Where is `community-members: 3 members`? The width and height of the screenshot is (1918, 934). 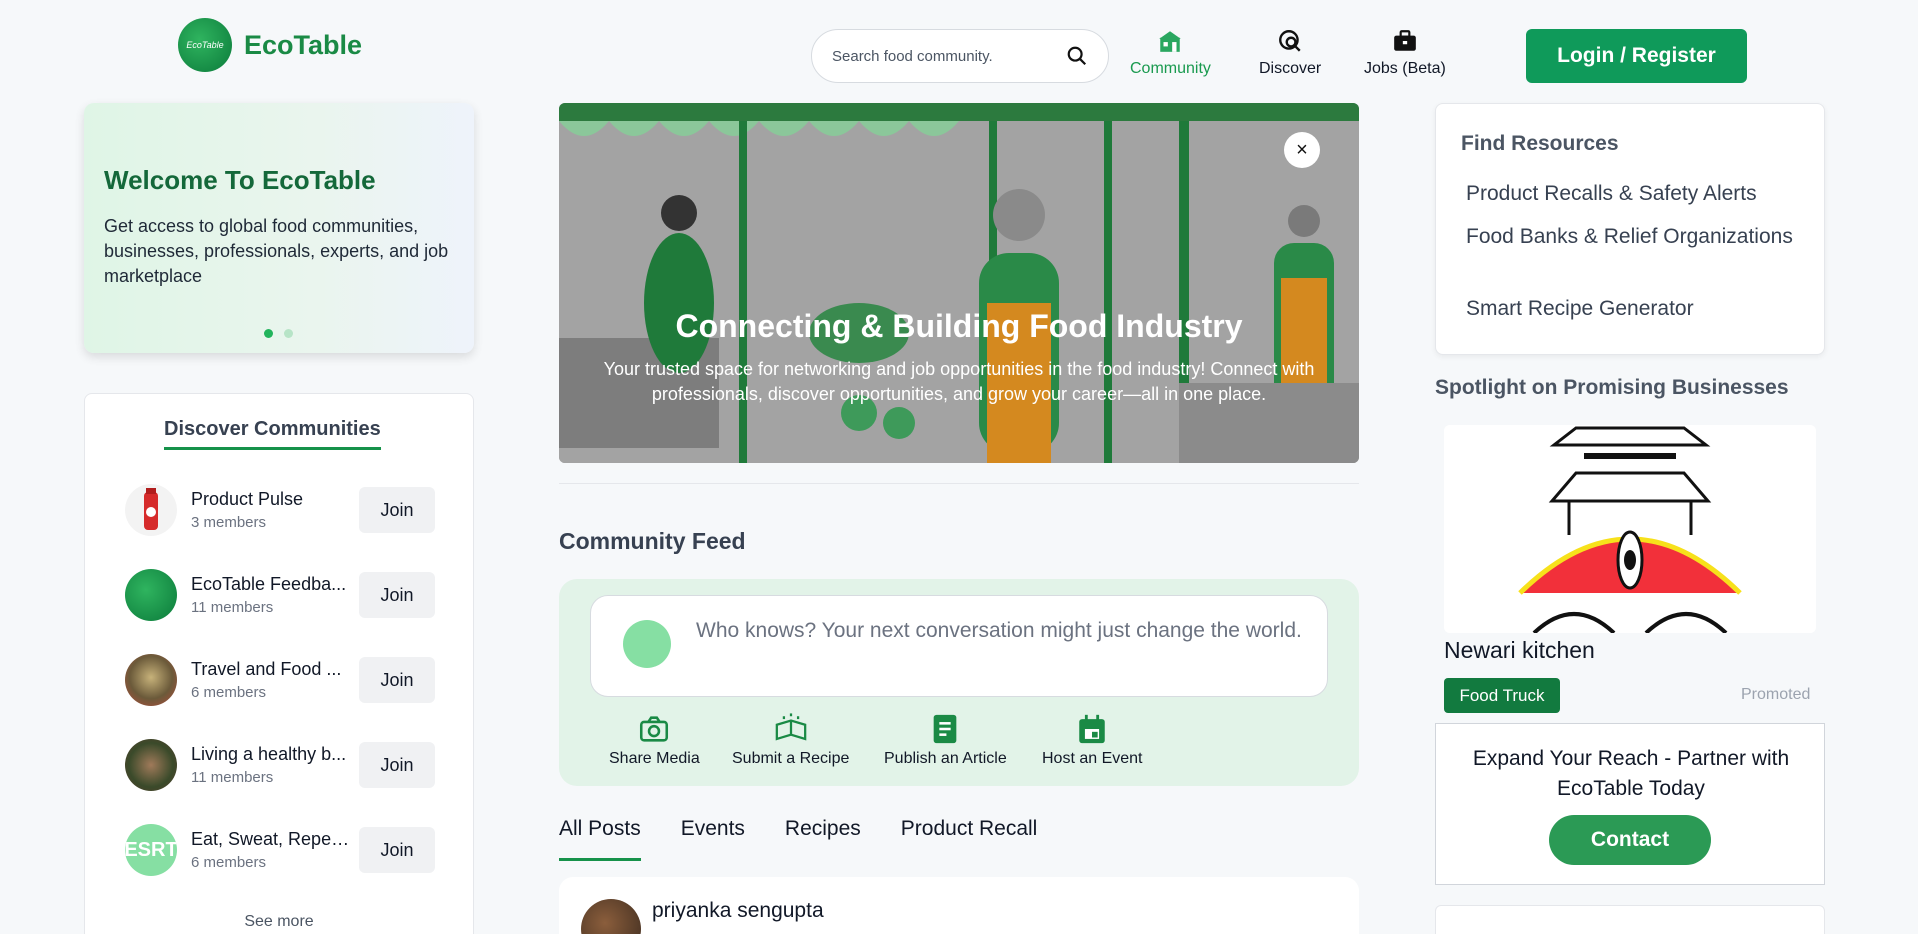 community-members: 3 members is located at coordinates (229, 522).